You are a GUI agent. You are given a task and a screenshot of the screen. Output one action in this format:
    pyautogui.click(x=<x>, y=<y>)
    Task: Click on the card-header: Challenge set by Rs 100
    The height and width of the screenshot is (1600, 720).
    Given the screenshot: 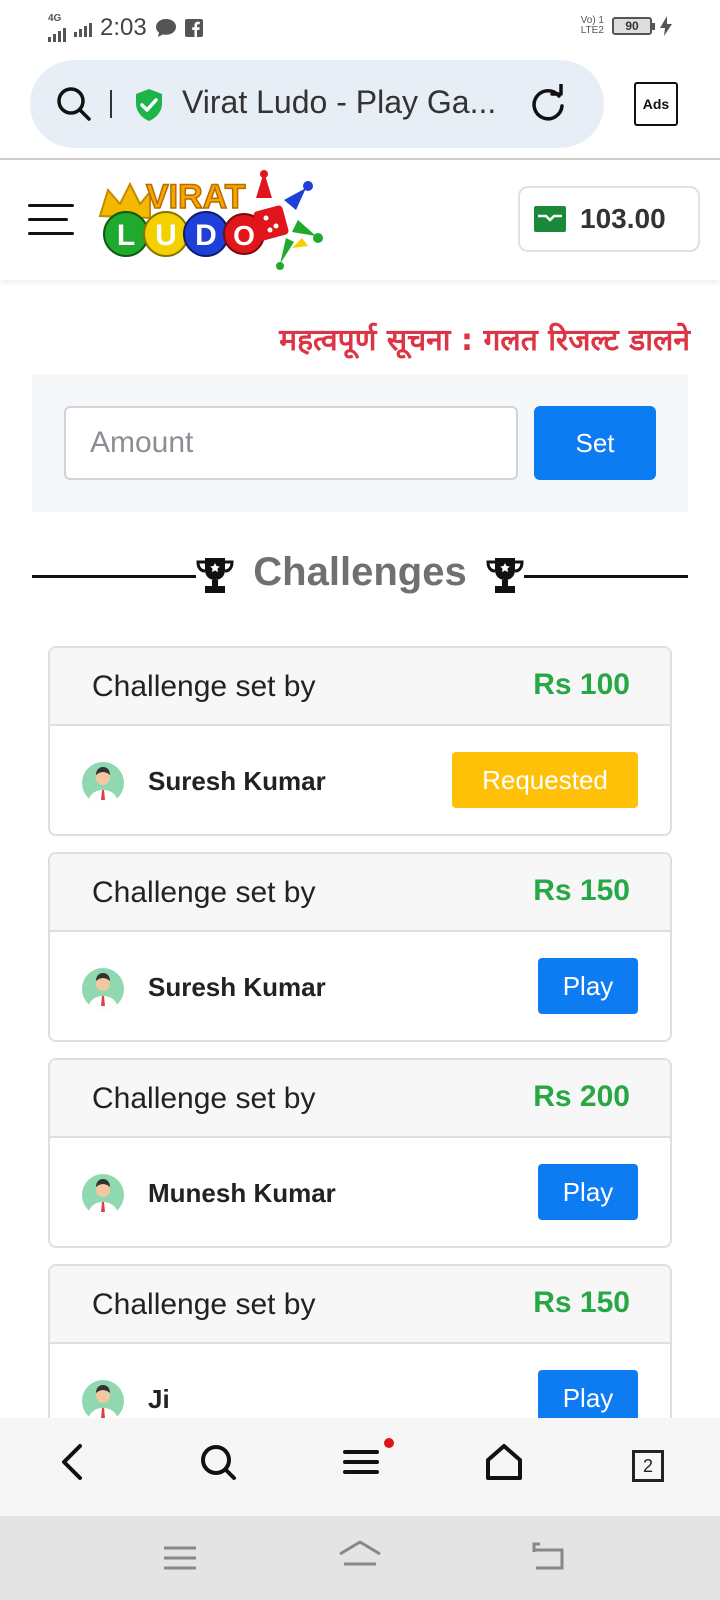 What is the action you would take?
    pyautogui.click(x=360, y=687)
    